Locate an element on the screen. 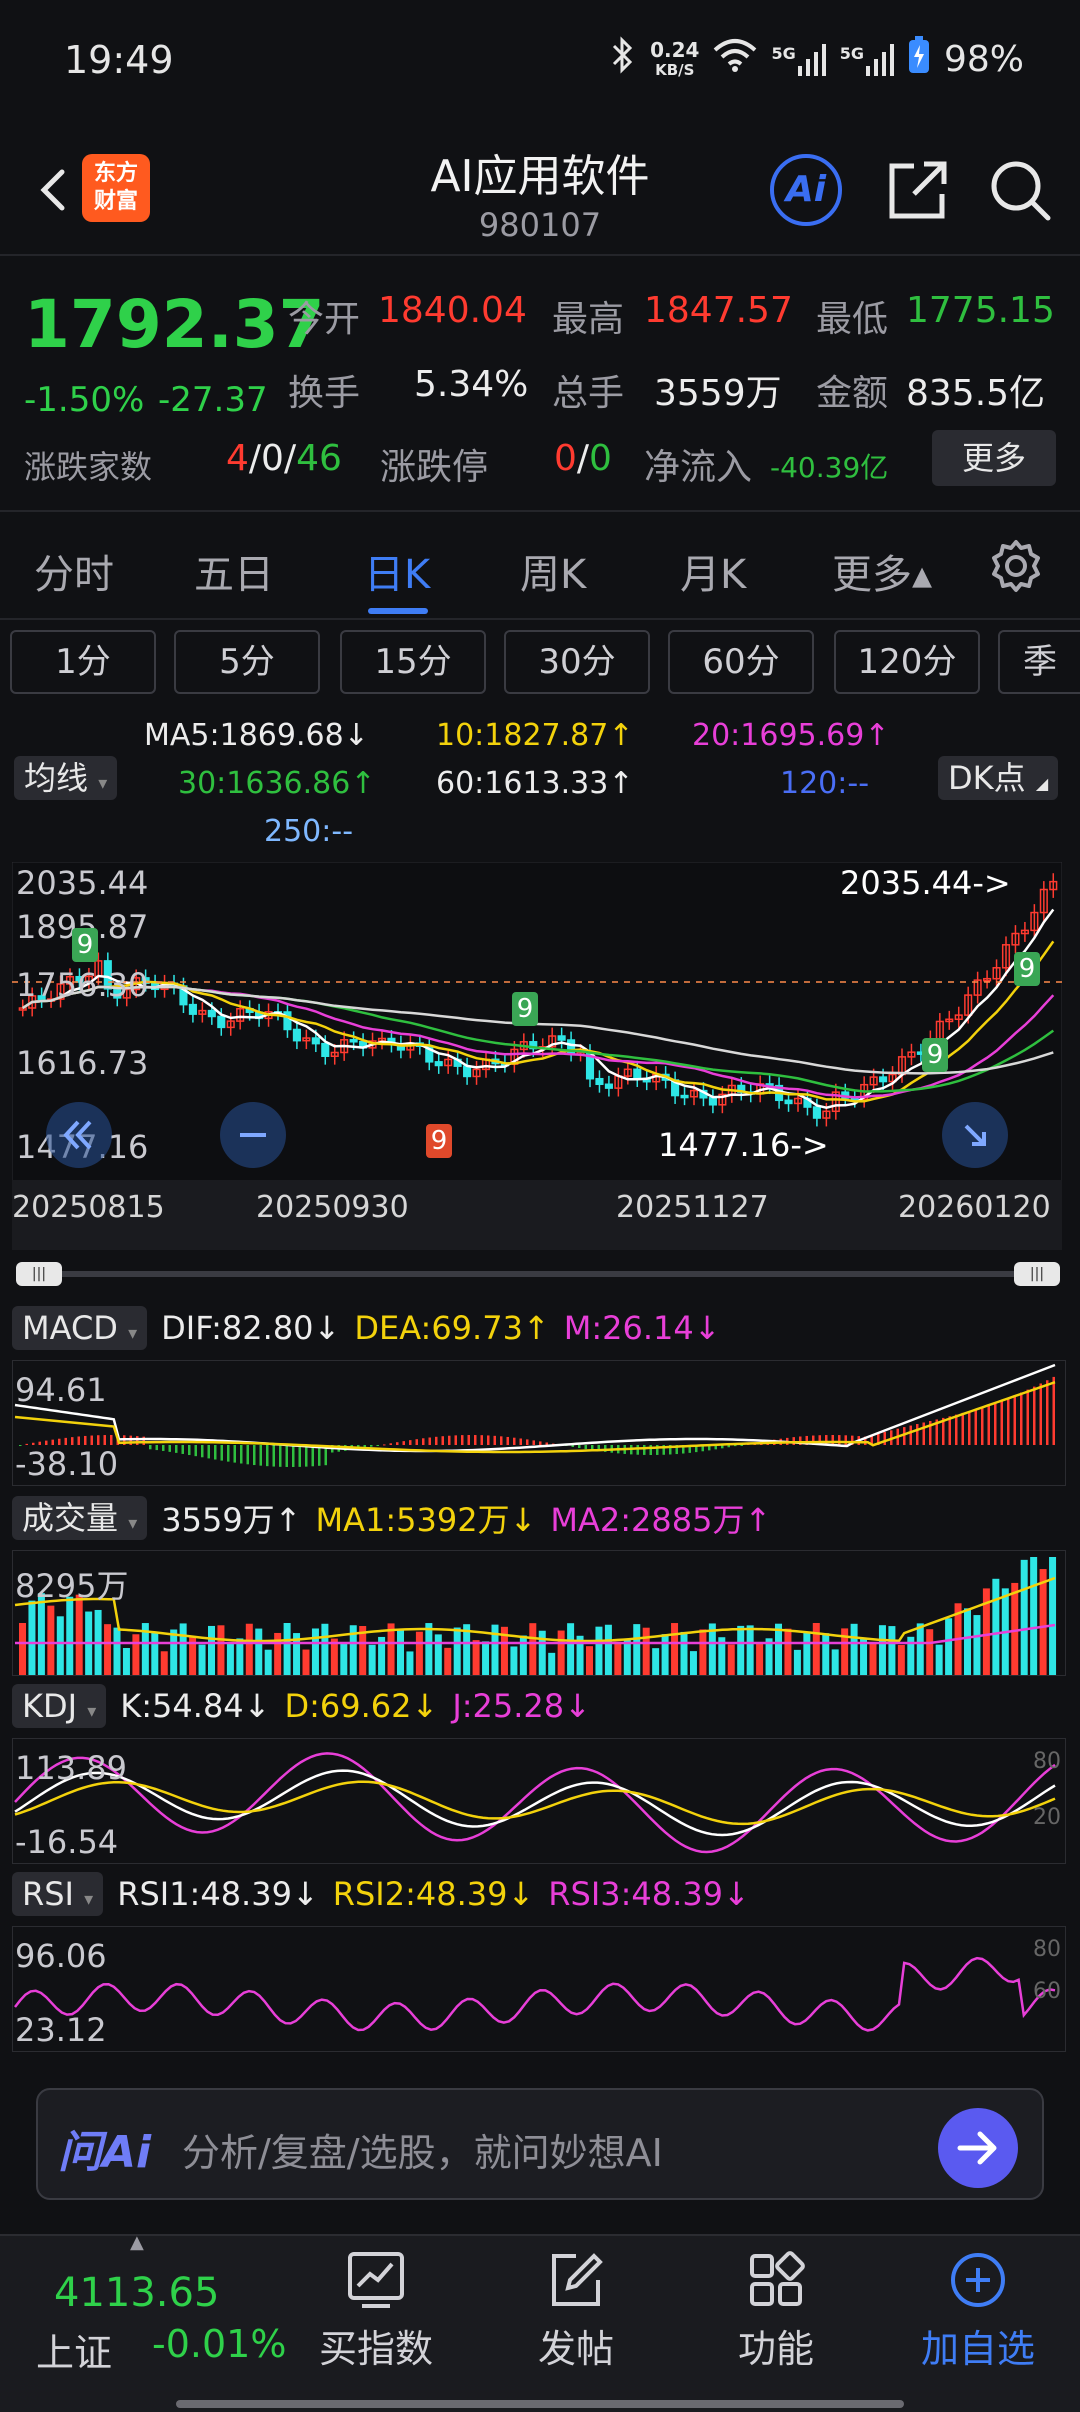 This screenshot has height=2412, width=1080. kdj-selector-chip: KDJ ▾ is located at coordinates (59, 1706).